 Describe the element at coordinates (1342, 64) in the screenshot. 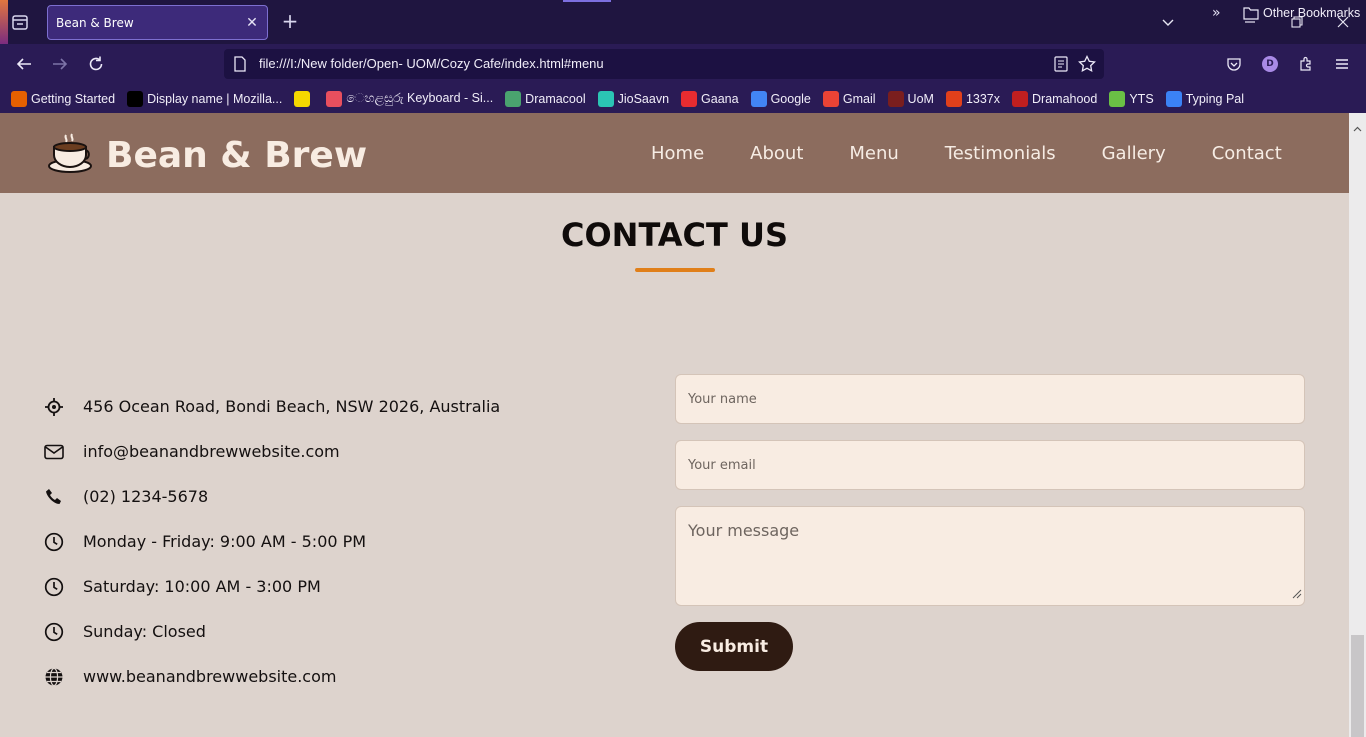

I see `menu-hamburger-icon` at that location.